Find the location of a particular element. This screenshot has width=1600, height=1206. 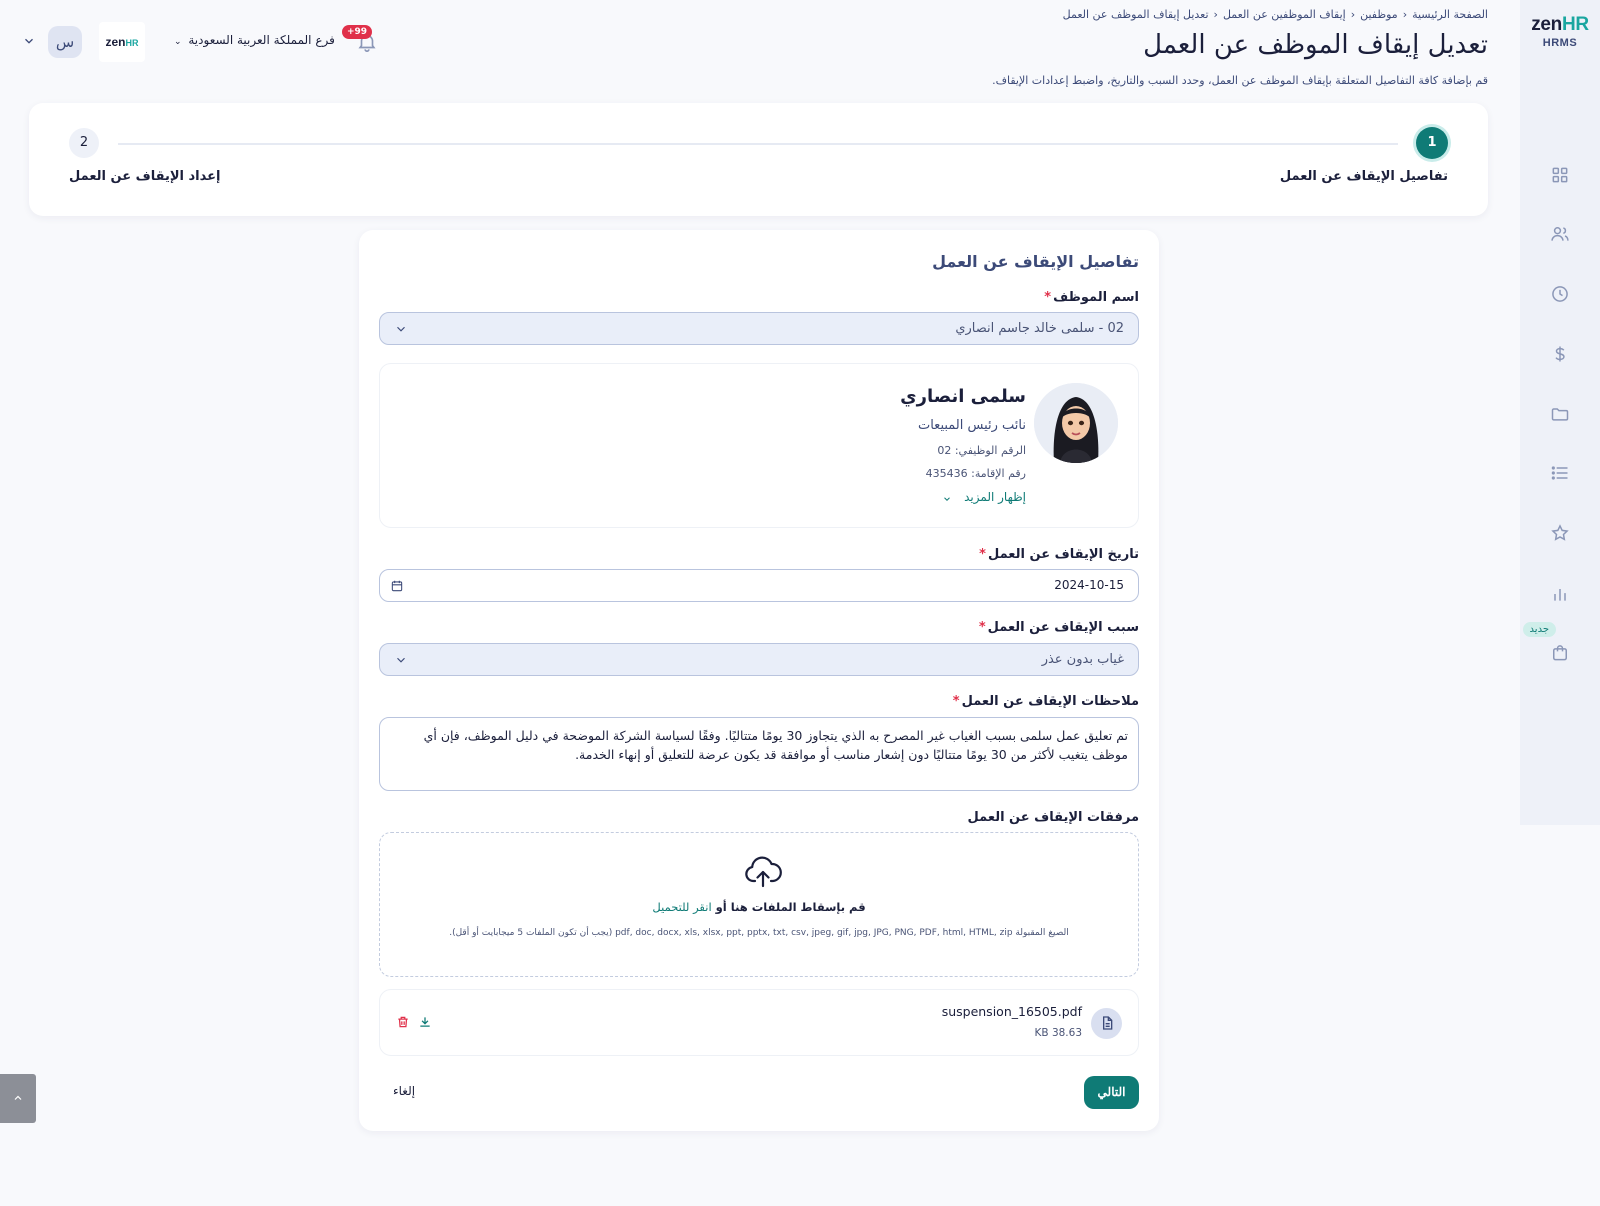

reason-select: غياب بدون عذر is located at coordinates (759, 659).